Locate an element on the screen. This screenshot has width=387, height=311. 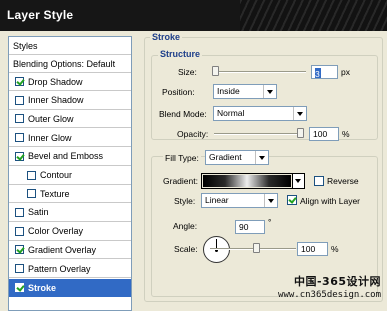
position-dropdown: Inside is located at coordinates (245, 91).